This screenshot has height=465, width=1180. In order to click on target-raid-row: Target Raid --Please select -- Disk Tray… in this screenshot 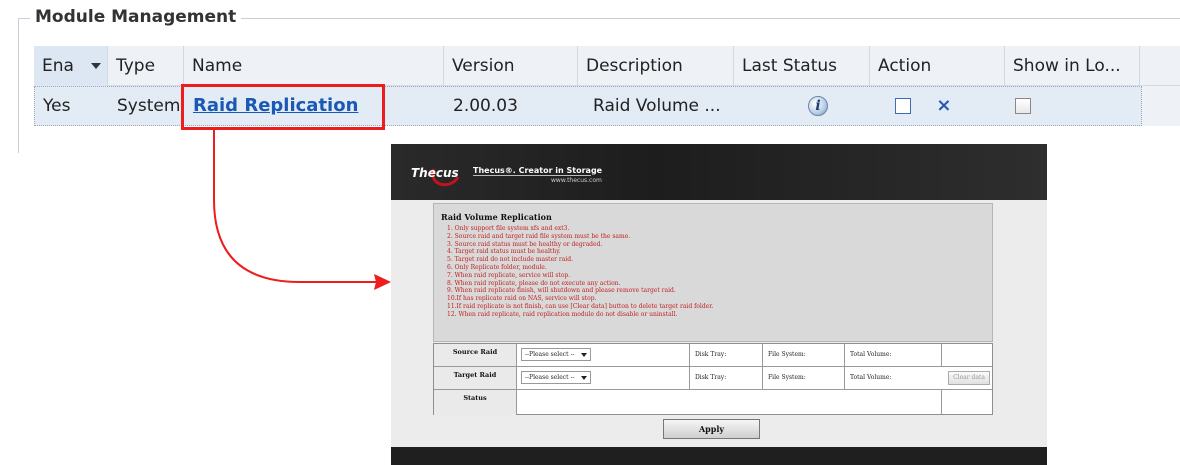, I will do `click(713, 378)`.